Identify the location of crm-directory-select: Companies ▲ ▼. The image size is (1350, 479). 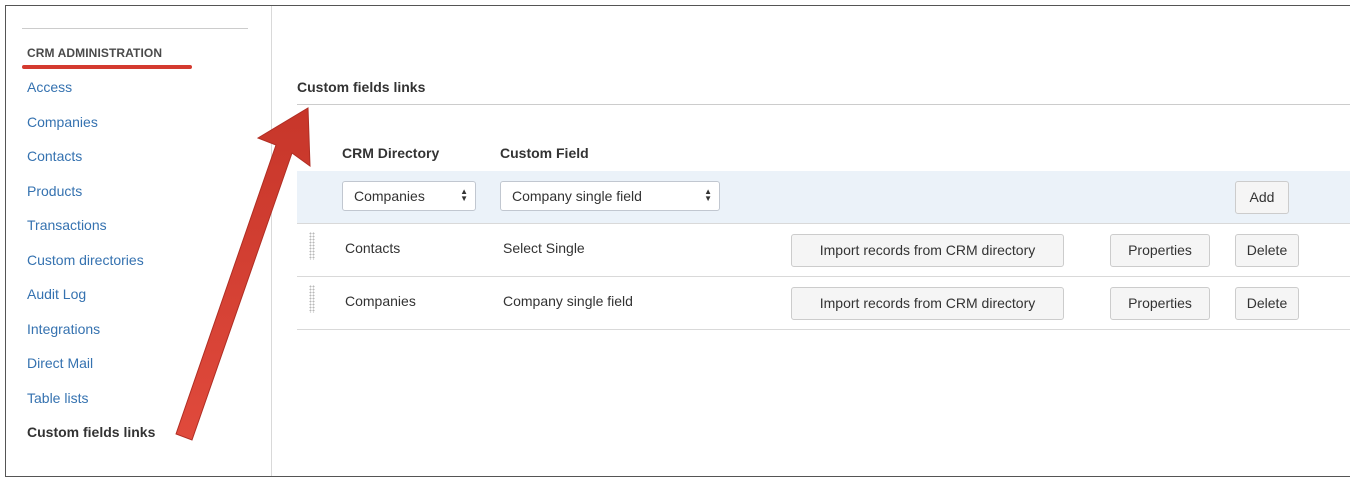
(409, 196).